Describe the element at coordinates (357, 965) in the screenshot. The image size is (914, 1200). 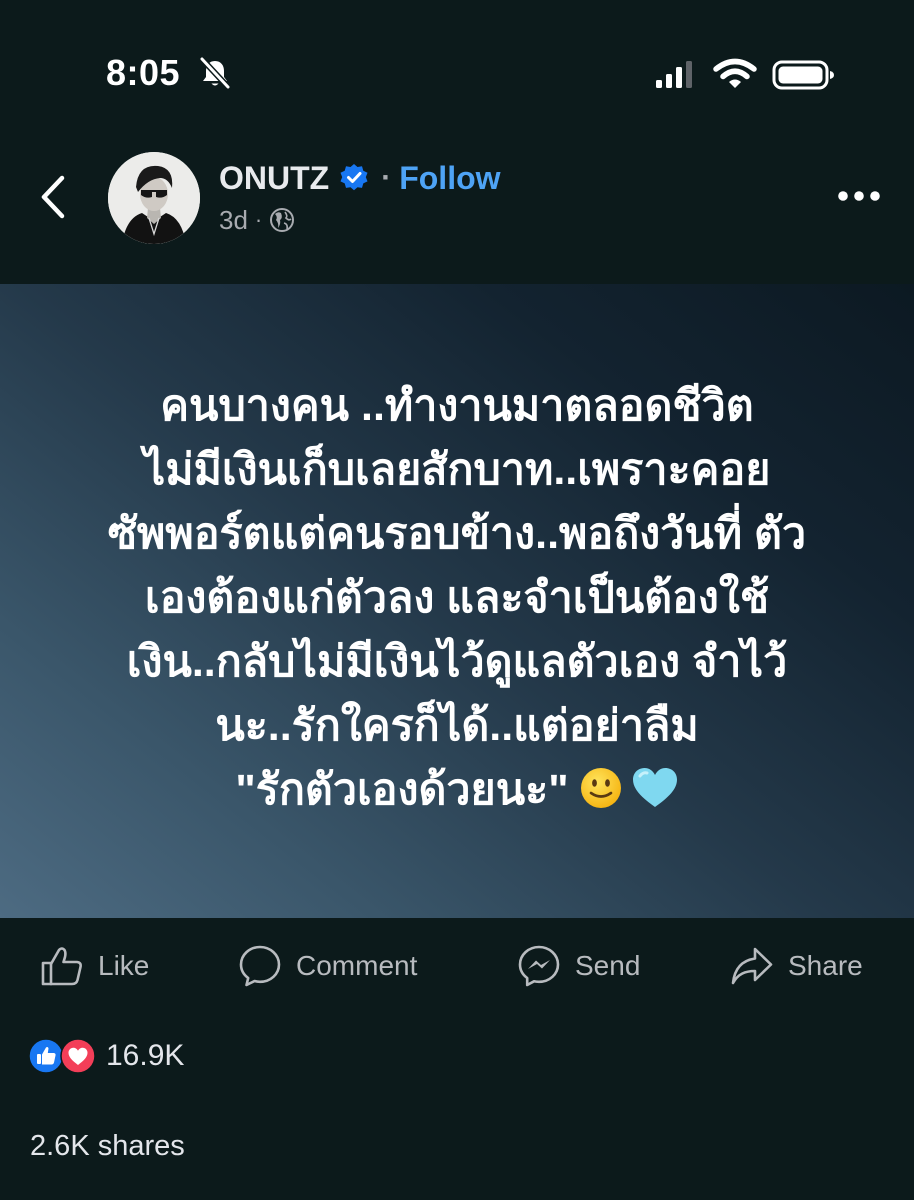
I see `comment-label: Comment` at that location.